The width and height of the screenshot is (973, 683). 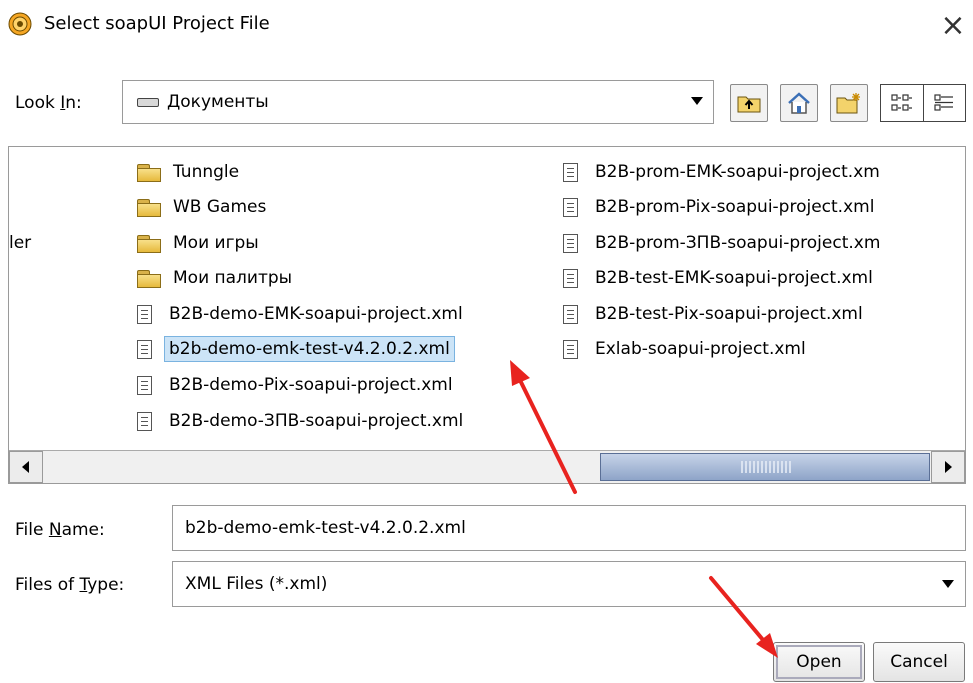 What do you see at coordinates (644, 509) in the screenshot?
I see `annotation-arrows` at bounding box center [644, 509].